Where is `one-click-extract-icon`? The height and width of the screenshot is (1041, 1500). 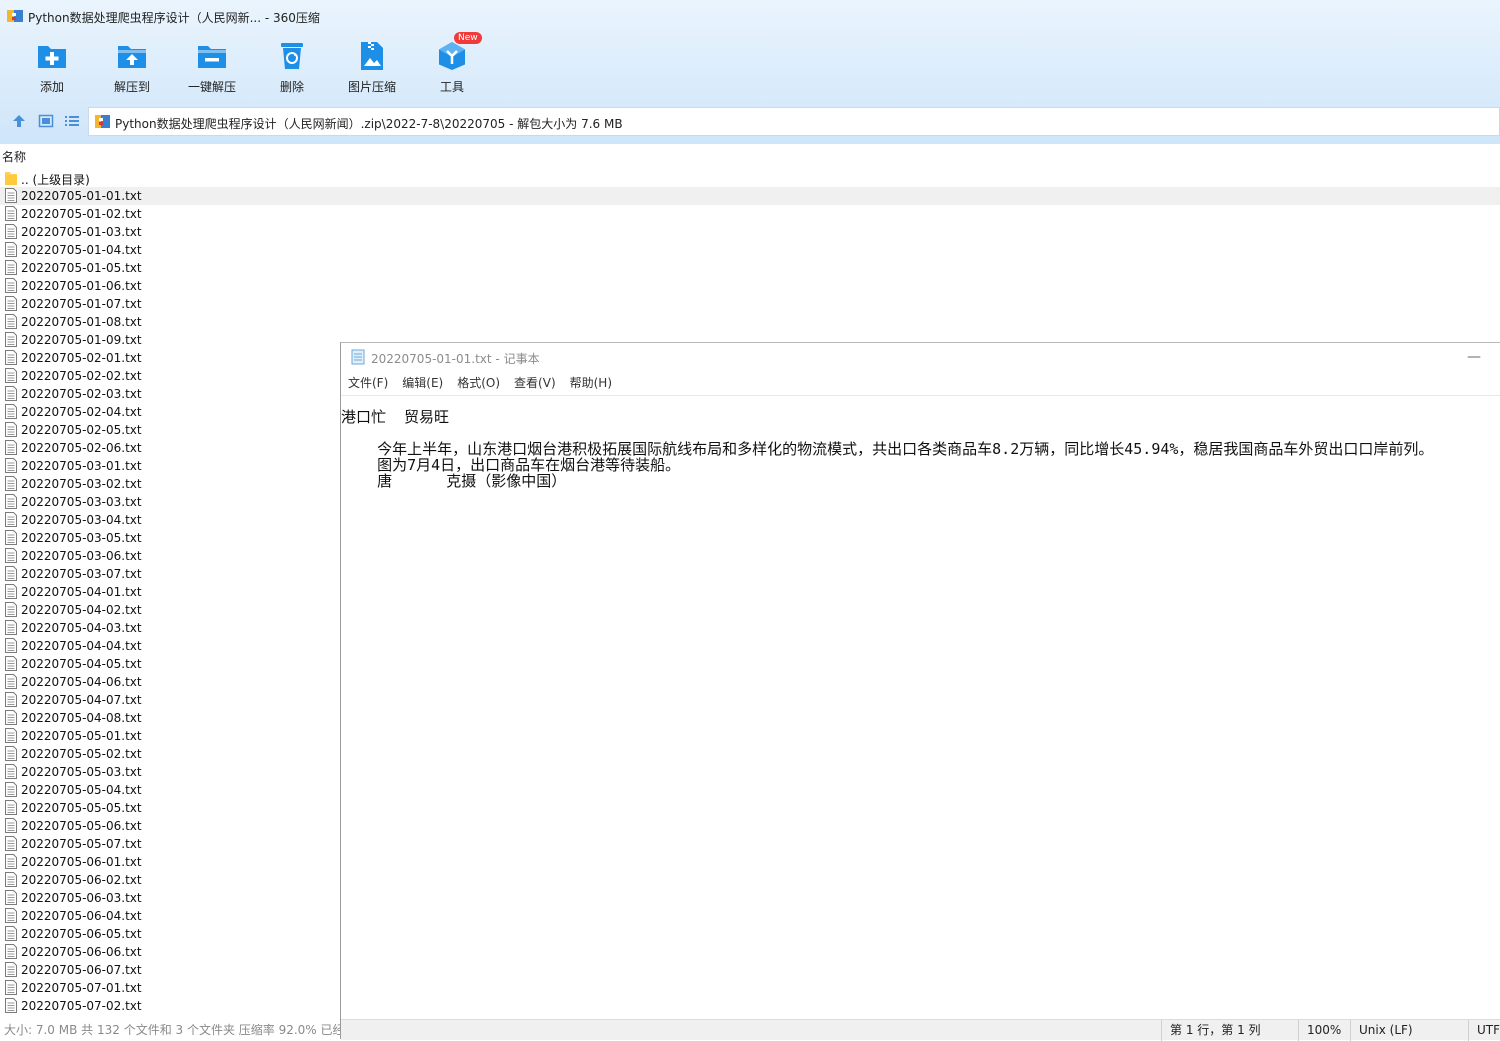 one-click-extract-icon is located at coordinates (212, 57).